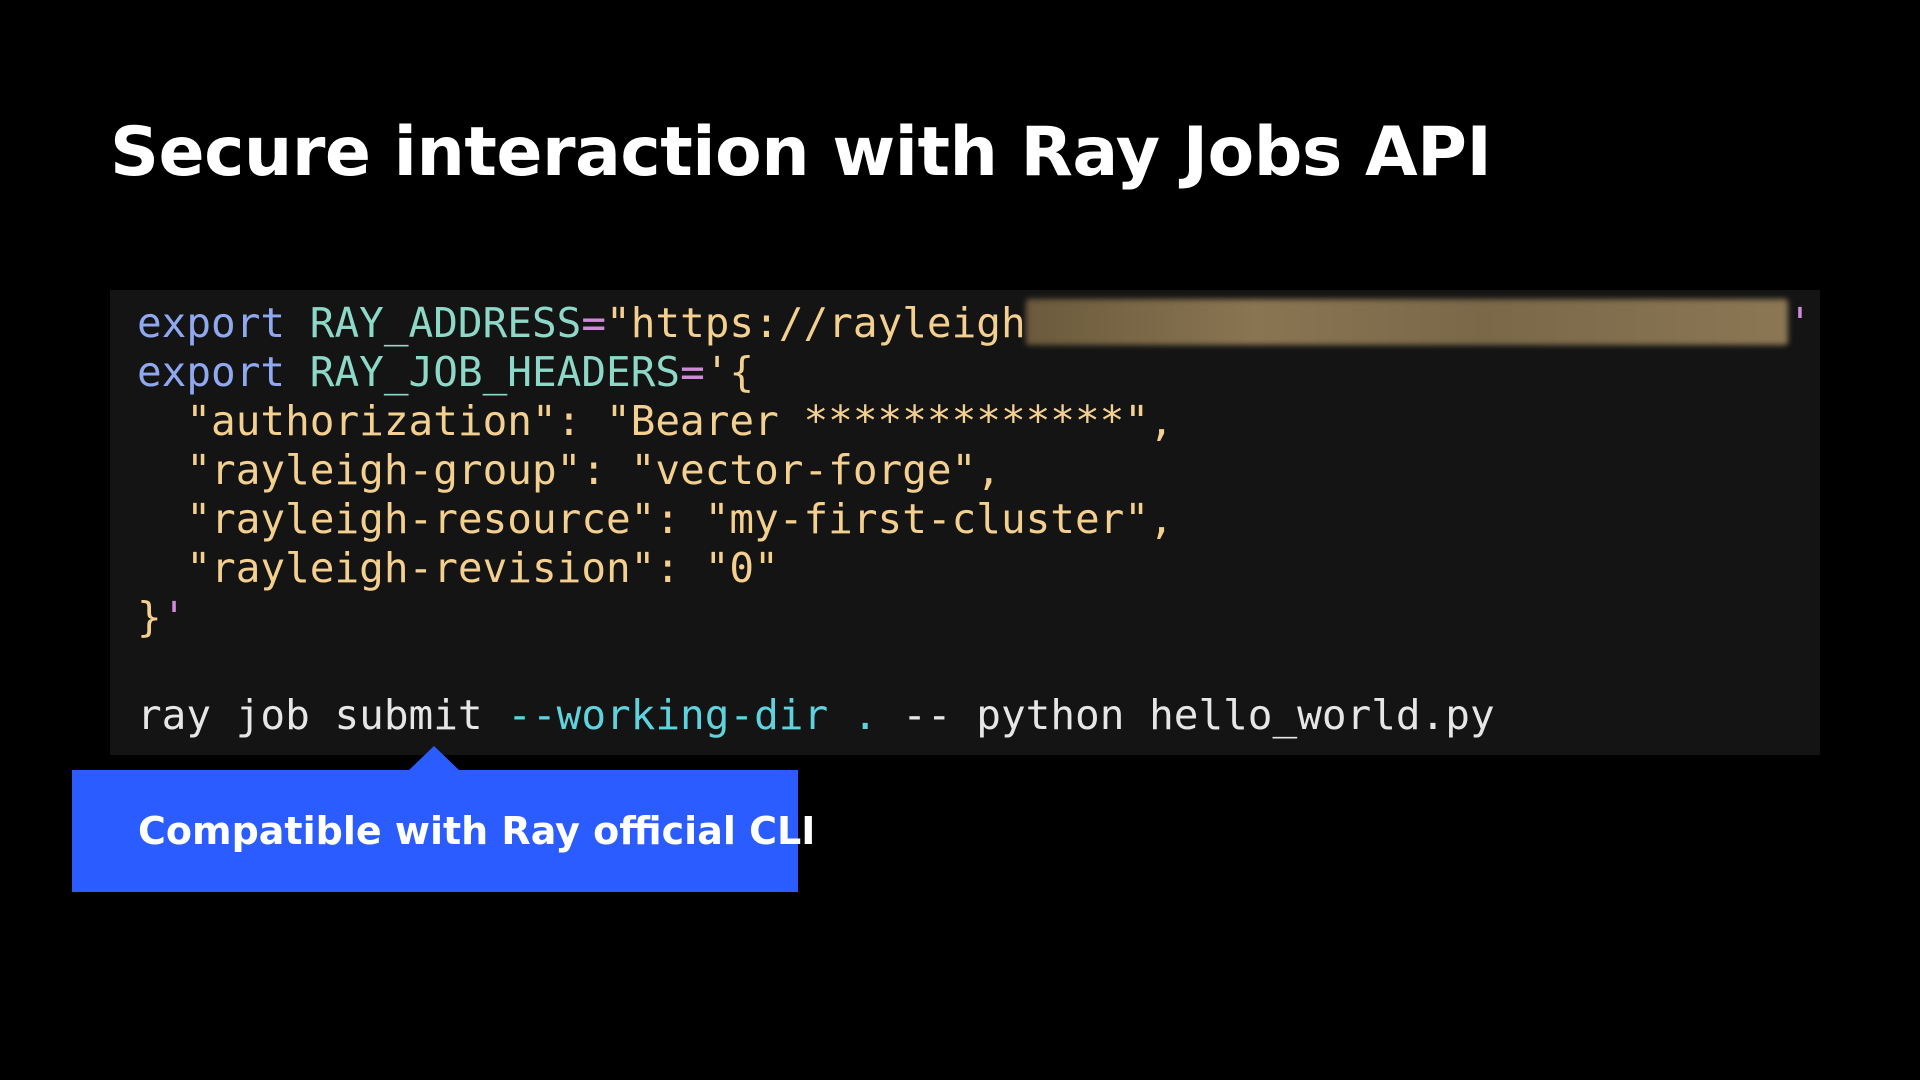 This screenshot has height=1080, width=1920. I want to click on closing-quote: ', so click(1800, 323).